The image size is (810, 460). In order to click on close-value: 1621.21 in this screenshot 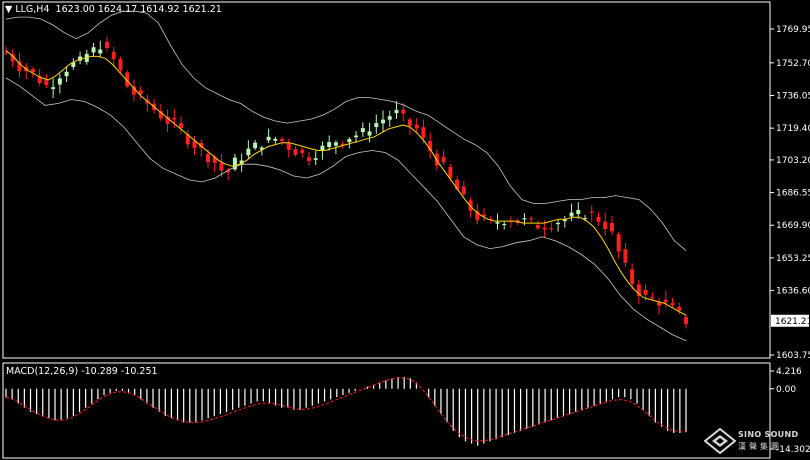, I will do `click(202, 9)`.